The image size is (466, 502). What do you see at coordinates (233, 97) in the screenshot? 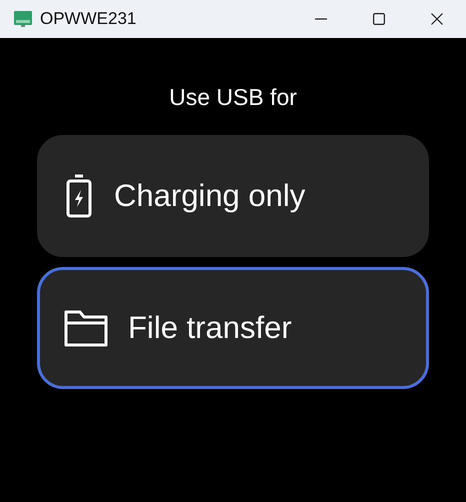
I see `dialog-heading: Use USB for` at bounding box center [233, 97].